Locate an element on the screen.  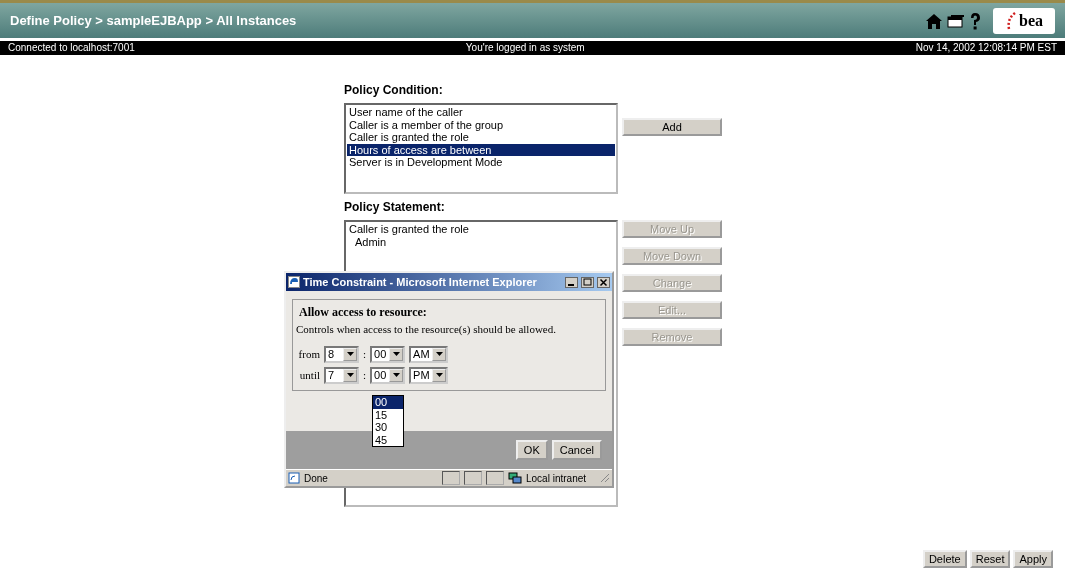
page-icon is located at coordinates (294, 478).